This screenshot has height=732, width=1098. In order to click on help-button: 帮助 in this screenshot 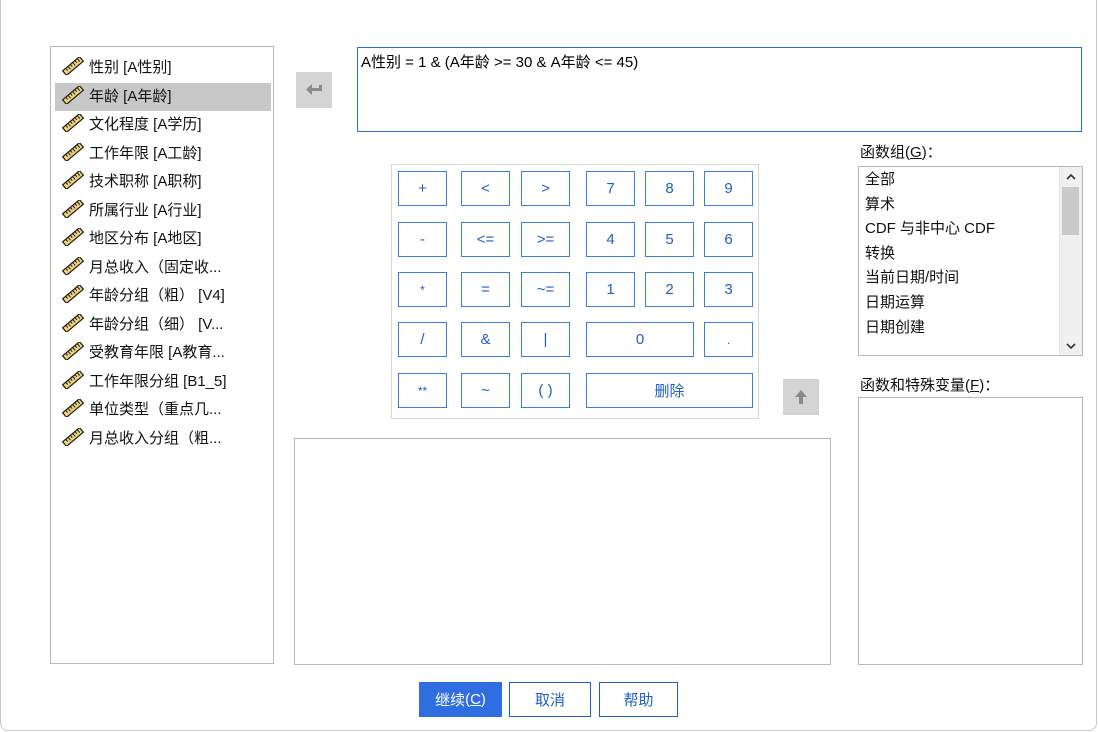, I will do `click(638, 699)`.